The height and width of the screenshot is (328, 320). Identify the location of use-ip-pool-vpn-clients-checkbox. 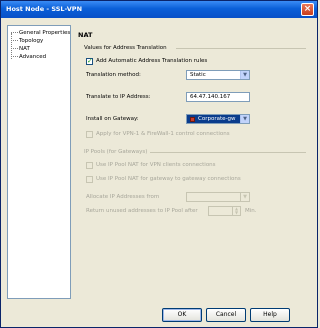
(89, 165).